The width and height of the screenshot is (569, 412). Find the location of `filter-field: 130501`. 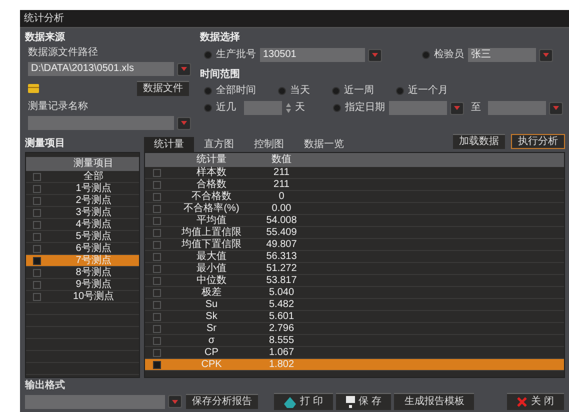

filter-field: 130501 is located at coordinates (312, 55).